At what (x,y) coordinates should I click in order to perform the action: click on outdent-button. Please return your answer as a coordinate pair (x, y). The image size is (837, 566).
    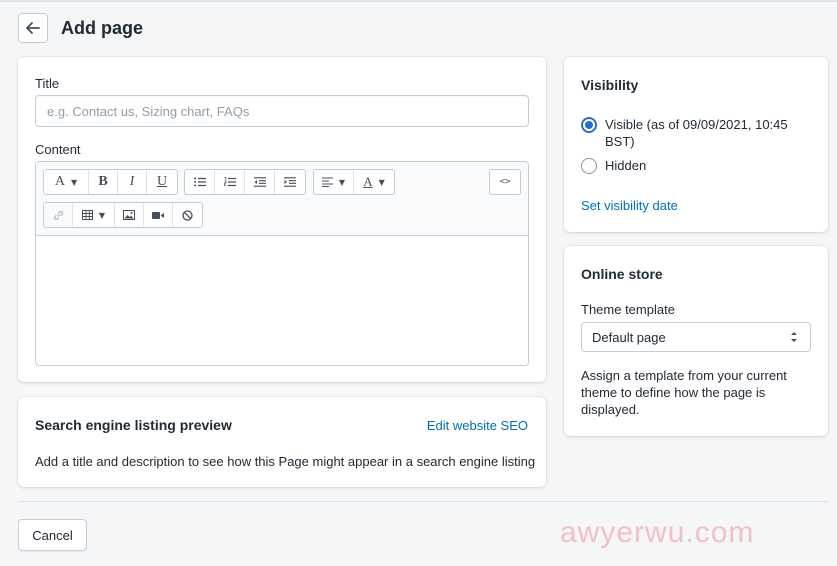
    Looking at the image, I should click on (260, 182).